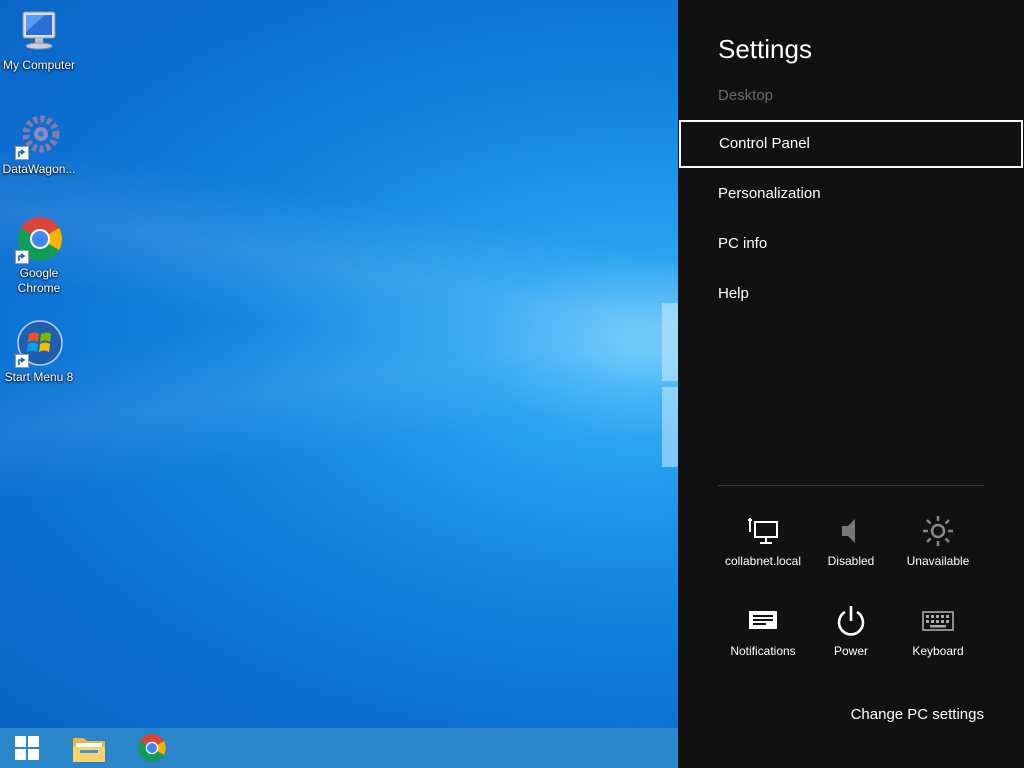 This screenshot has width=1024, height=768. Describe the element at coordinates (938, 547) in the screenshot. I see `quick-brightness: Unavailable` at that location.